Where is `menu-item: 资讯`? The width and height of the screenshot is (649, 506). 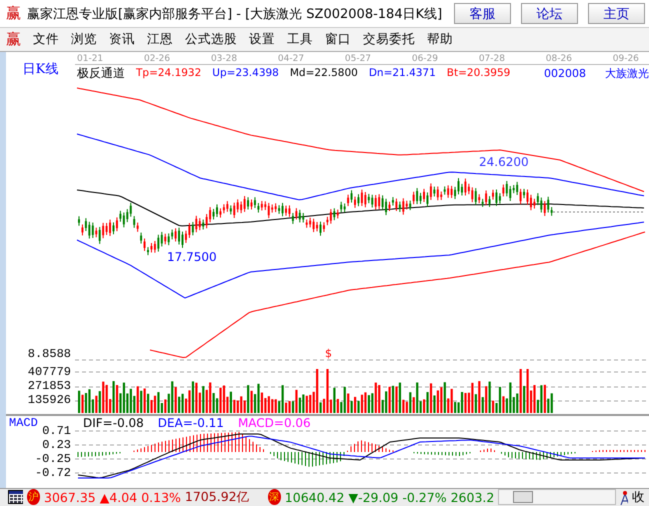 menu-item: 资讯 is located at coordinates (122, 39).